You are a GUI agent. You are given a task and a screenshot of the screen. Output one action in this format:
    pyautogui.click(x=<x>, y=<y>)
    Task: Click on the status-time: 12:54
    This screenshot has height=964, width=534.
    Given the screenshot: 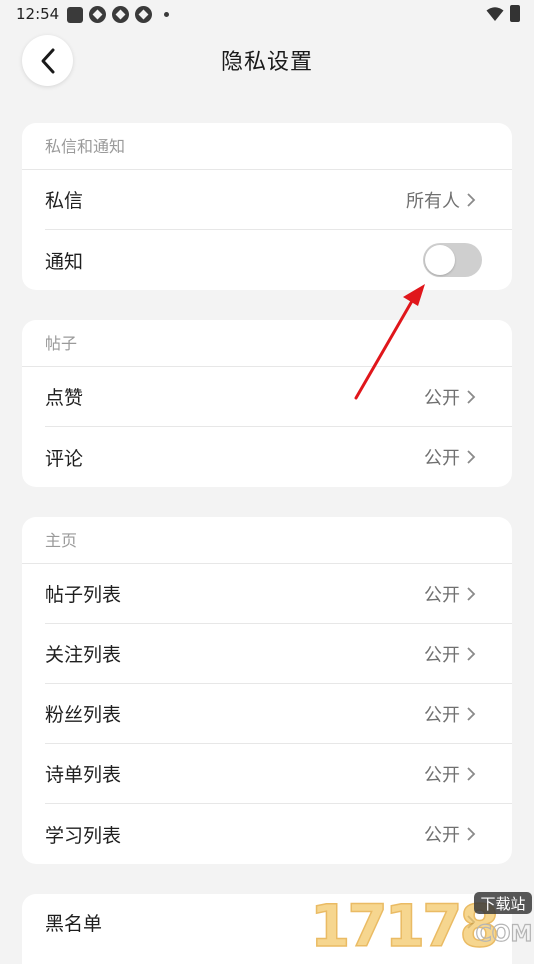 What is the action you would take?
    pyautogui.click(x=38, y=14)
    